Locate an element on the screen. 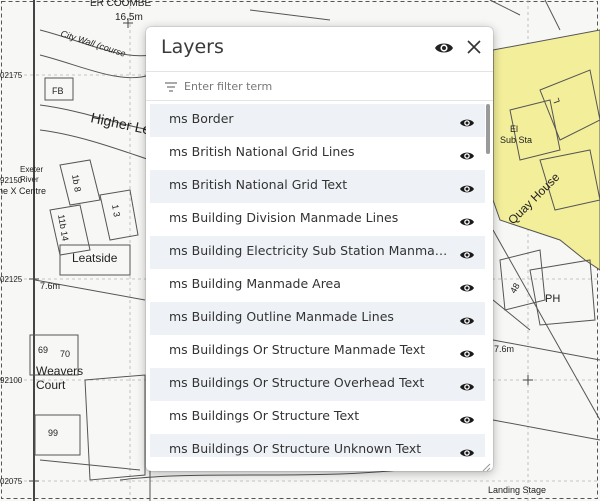 The width and height of the screenshot is (600, 501). layer-row: ms British National Grid Text is located at coordinates (317, 186).